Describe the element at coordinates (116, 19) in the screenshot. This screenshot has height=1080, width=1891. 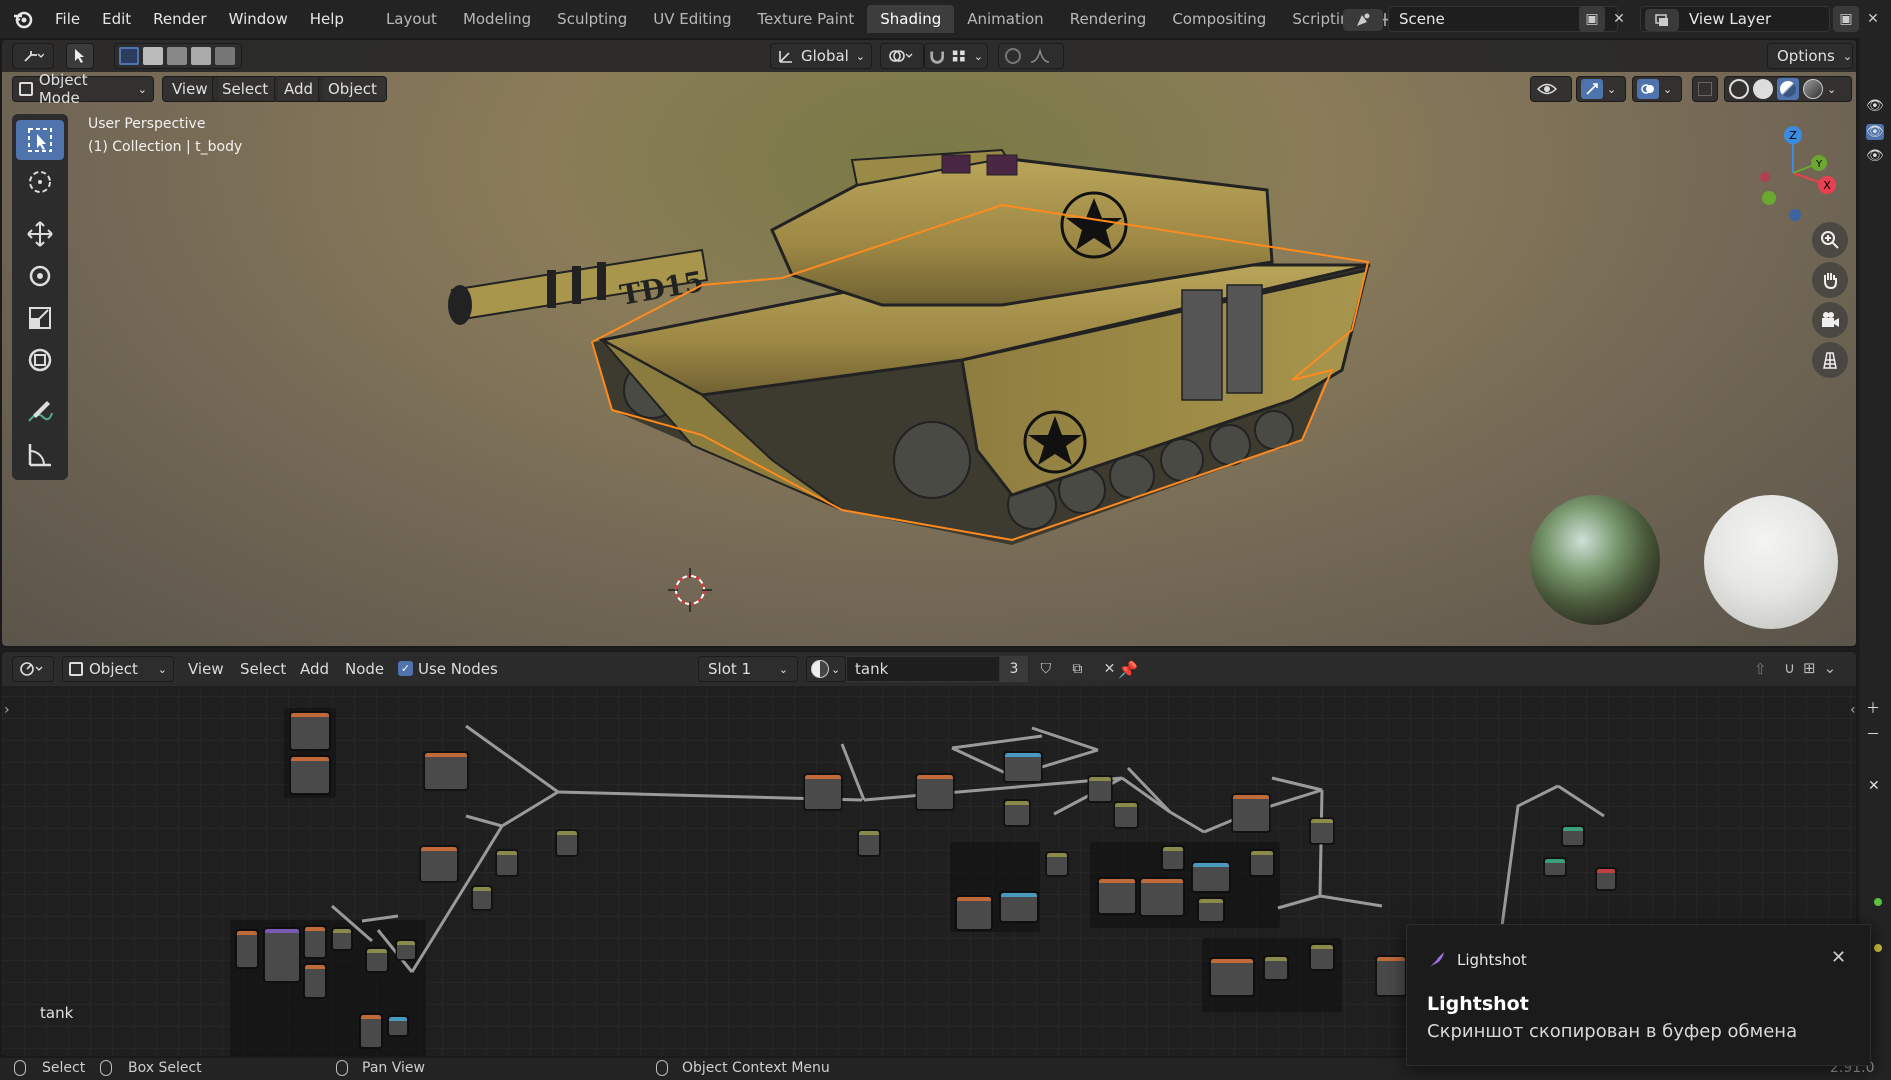
I see `menu-edit: Edit` at that location.